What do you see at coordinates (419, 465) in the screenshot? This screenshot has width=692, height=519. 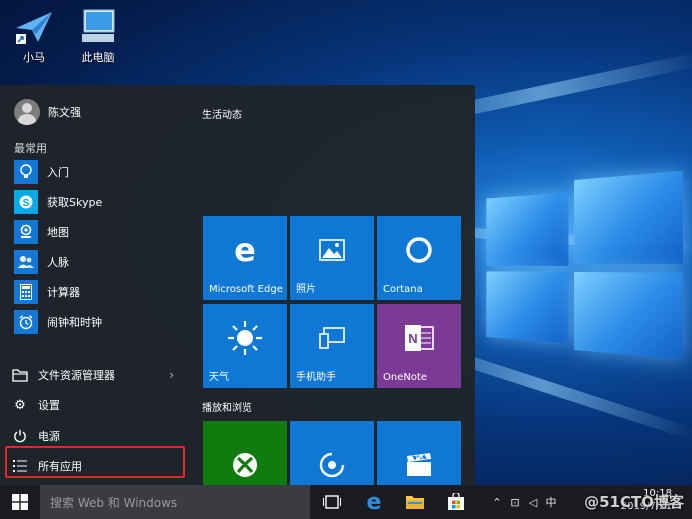 I see `movies-tv-icon` at bounding box center [419, 465].